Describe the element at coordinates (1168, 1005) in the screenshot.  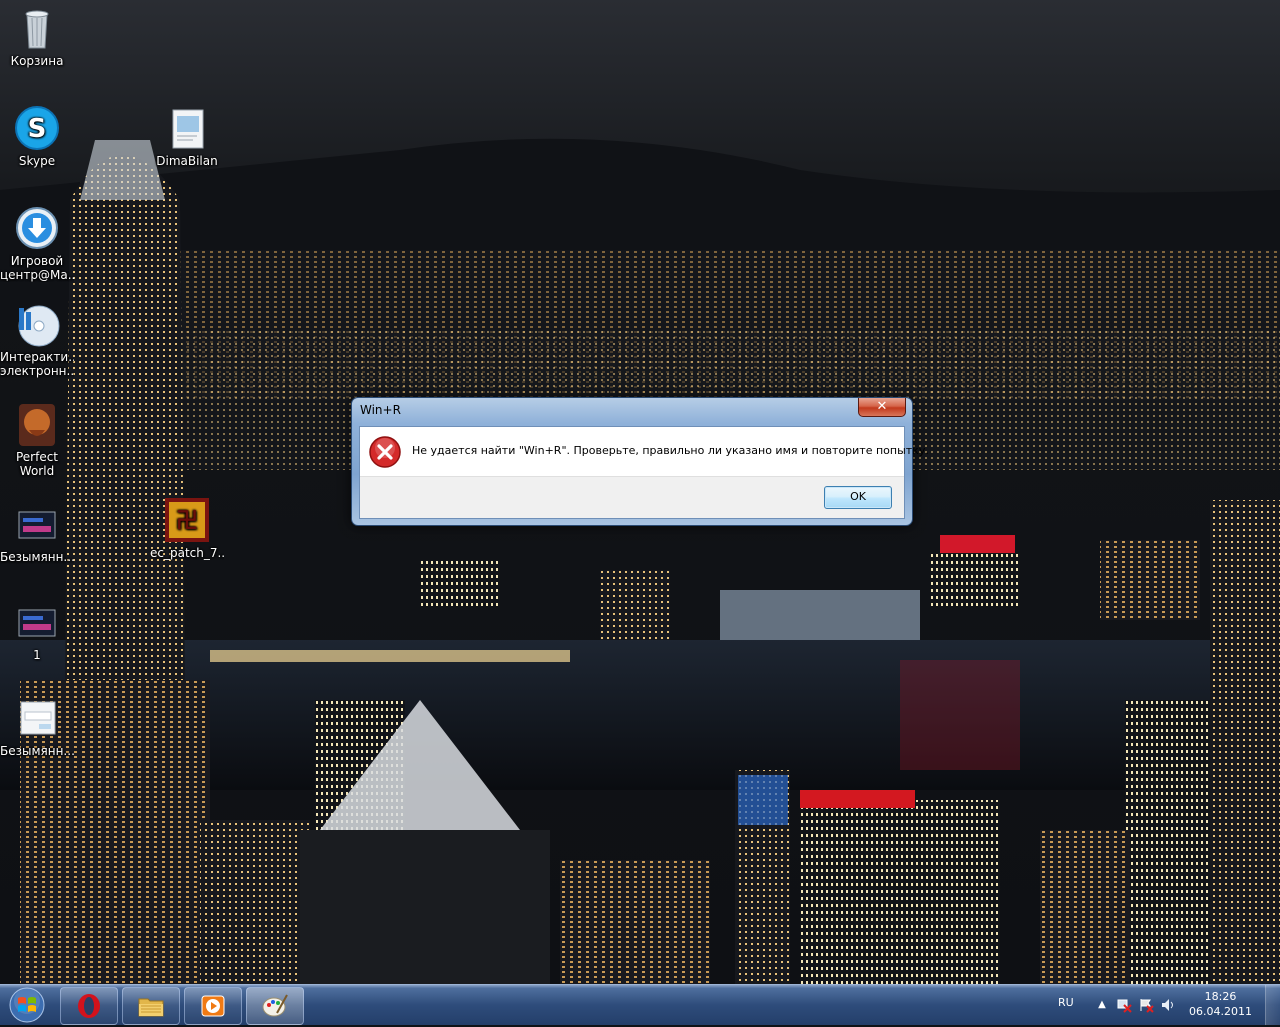
I see `volume-icon` at that location.